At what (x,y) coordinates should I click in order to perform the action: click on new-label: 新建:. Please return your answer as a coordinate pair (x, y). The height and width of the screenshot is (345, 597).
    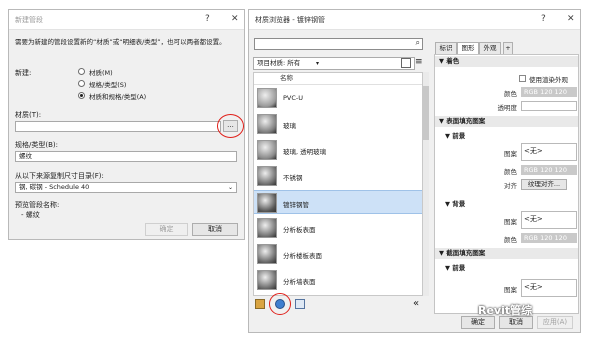
    Looking at the image, I should click on (23, 73).